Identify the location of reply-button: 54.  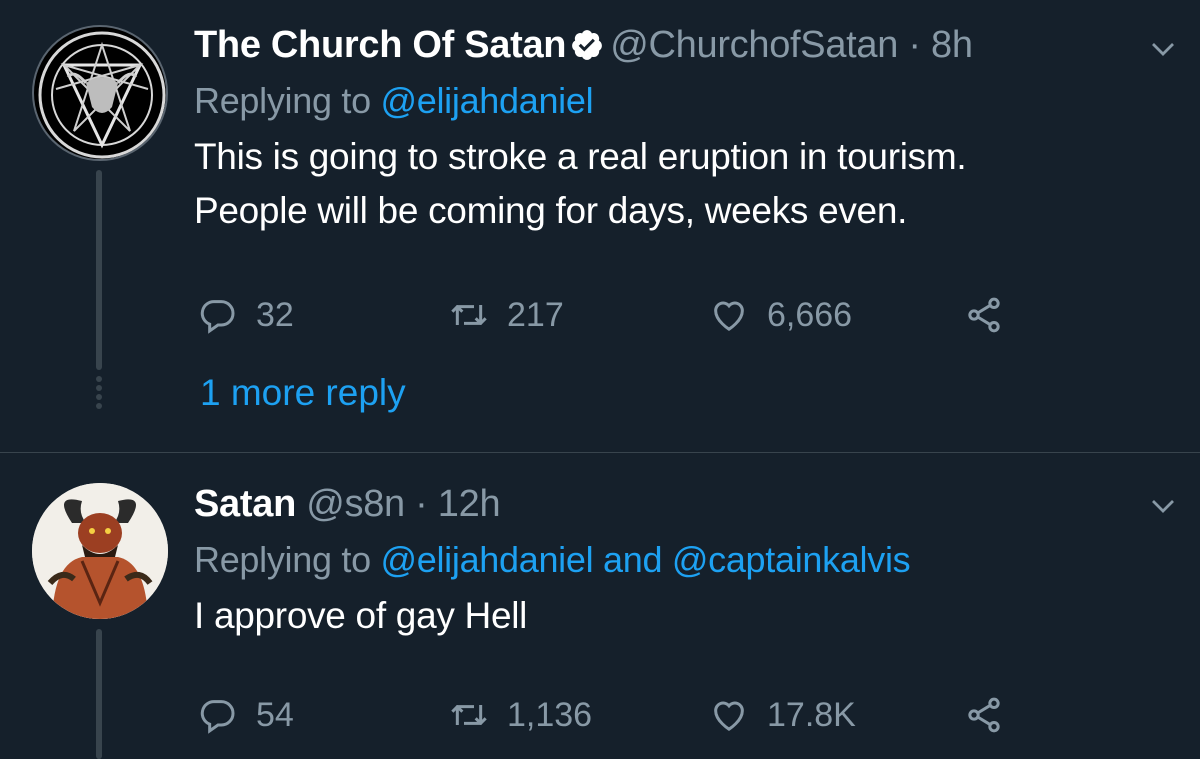
(246, 715).